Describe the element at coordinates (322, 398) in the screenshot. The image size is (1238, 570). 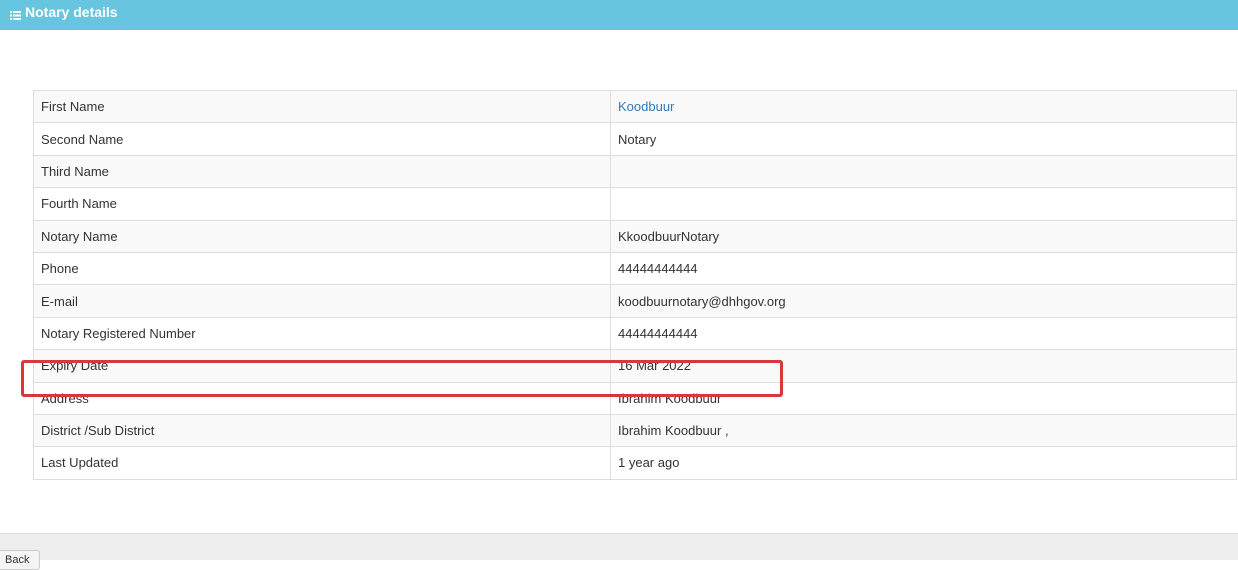
I see `detail-label: Address` at that location.